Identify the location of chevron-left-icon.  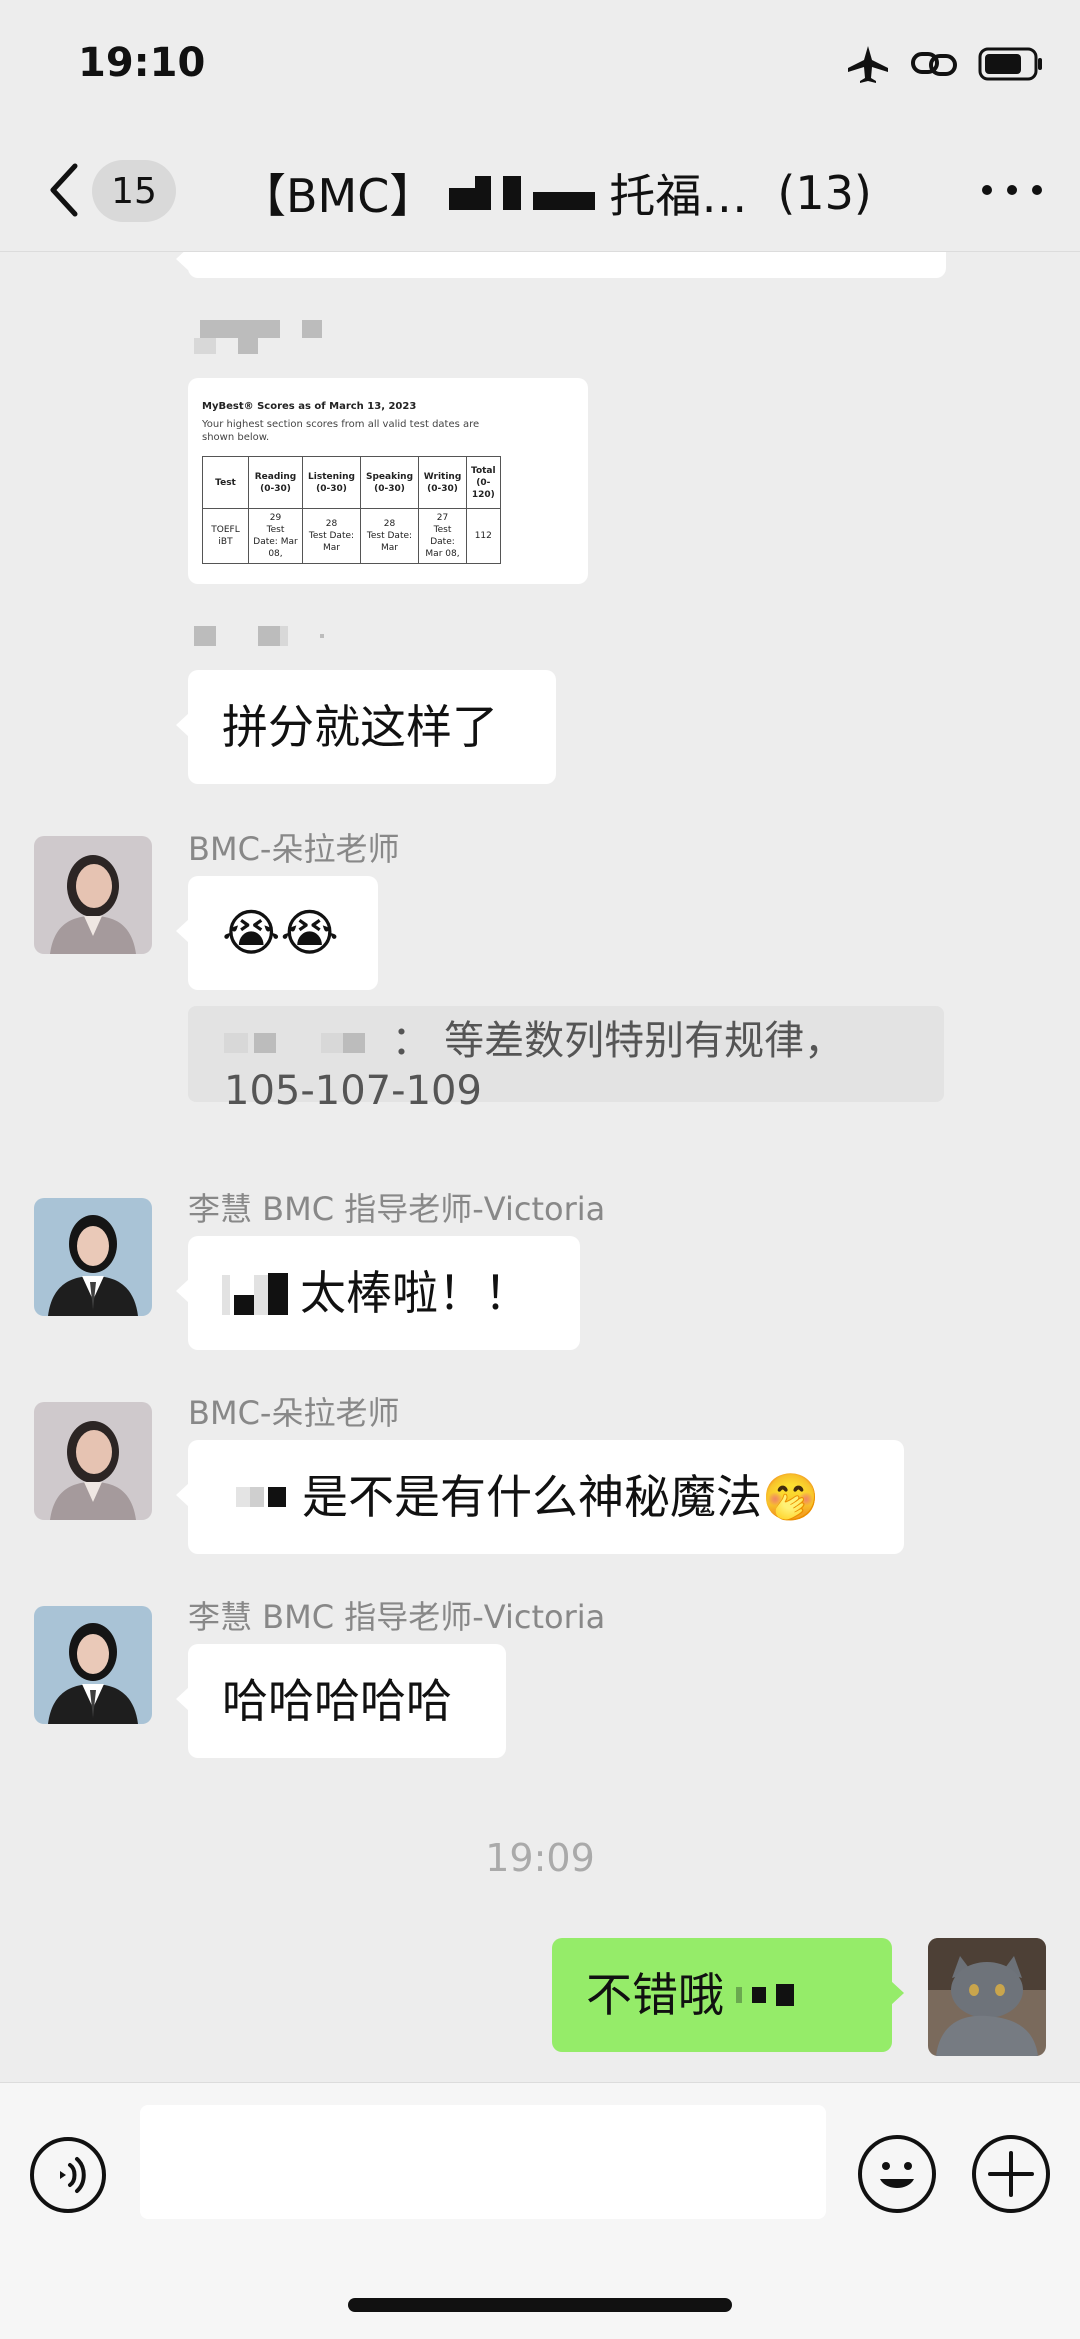
(64, 190).